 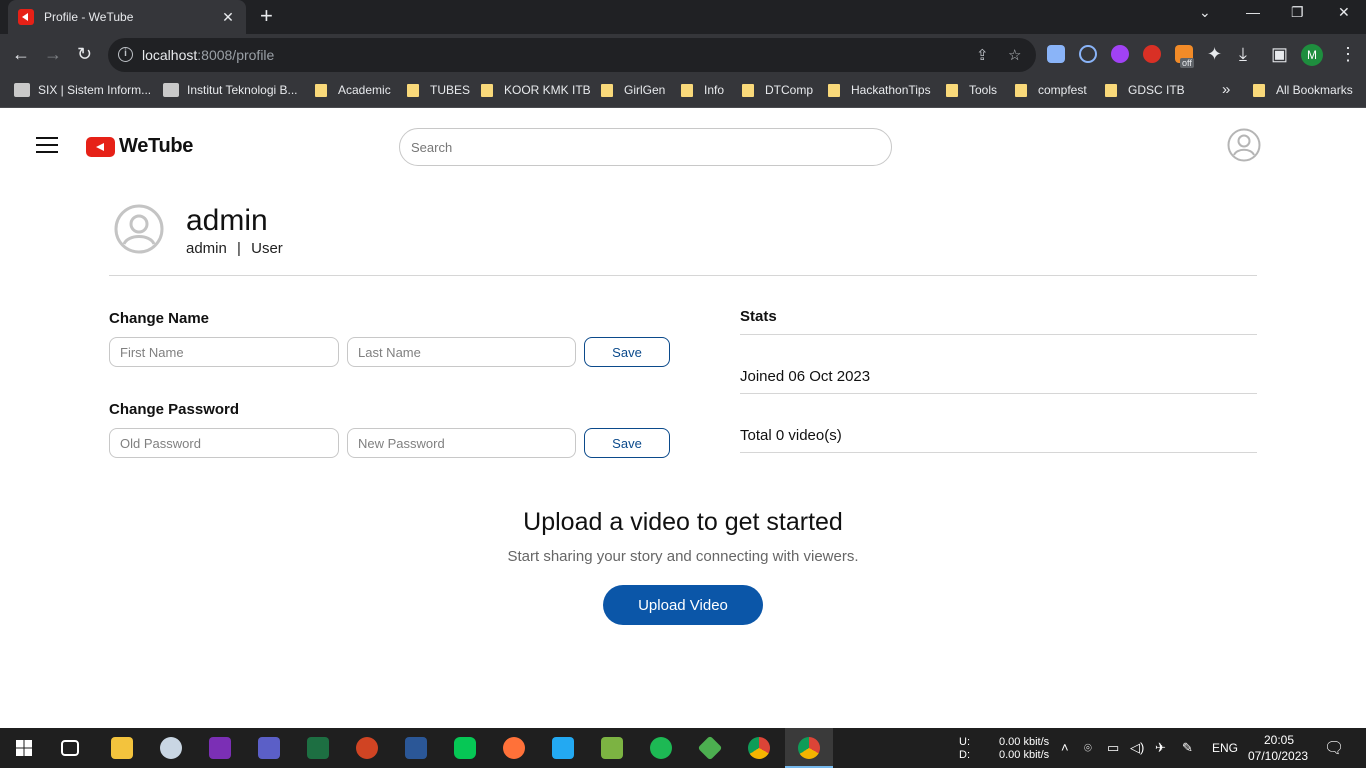 What do you see at coordinates (89, 17) in the screenshot?
I see `tab-title: Profile - WeTube` at bounding box center [89, 17].